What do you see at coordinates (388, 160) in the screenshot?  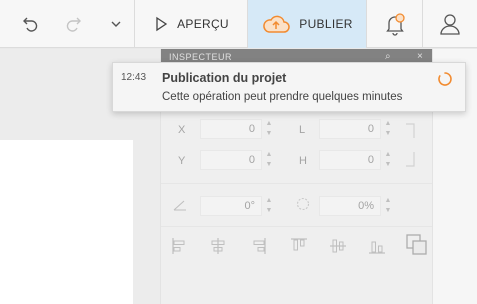 I see `height-stepper: ▲ ▼` at bounding box center [388, 160].